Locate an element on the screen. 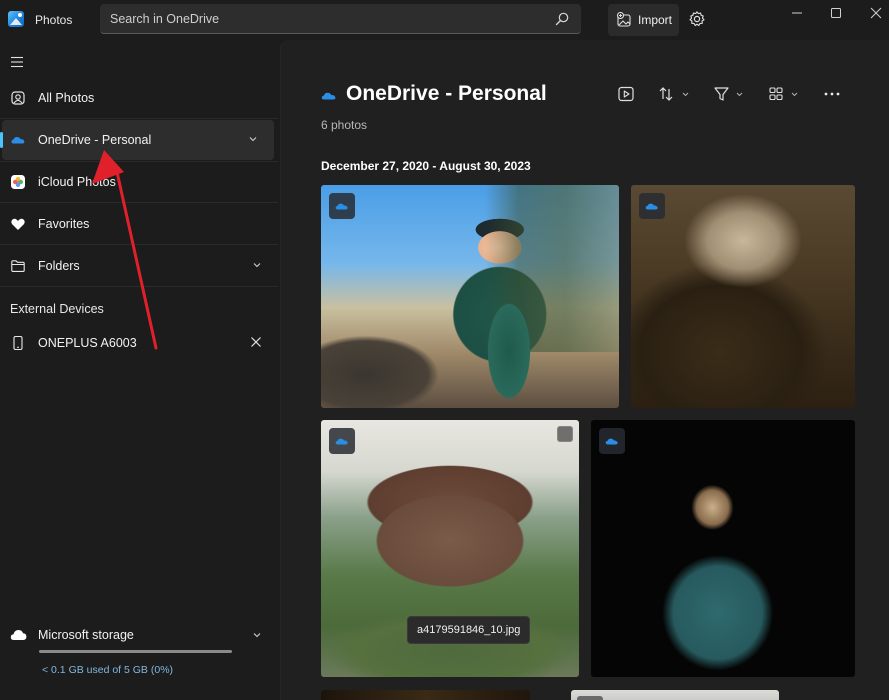 This screenshot has height=700, width=889. title-bar: Photos Search in OneDrive Import is located at coordinates (444, 20).